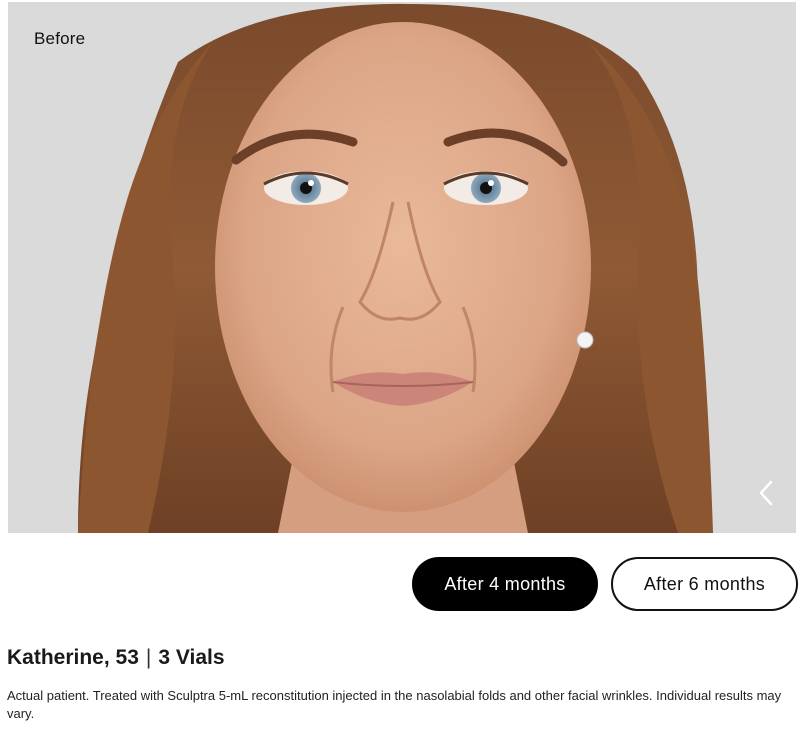  What do you see at coordinates (505, 584) in the screenshot?
I see `tab-after-4-months: After 4 months` at bounding box center [505, 584].